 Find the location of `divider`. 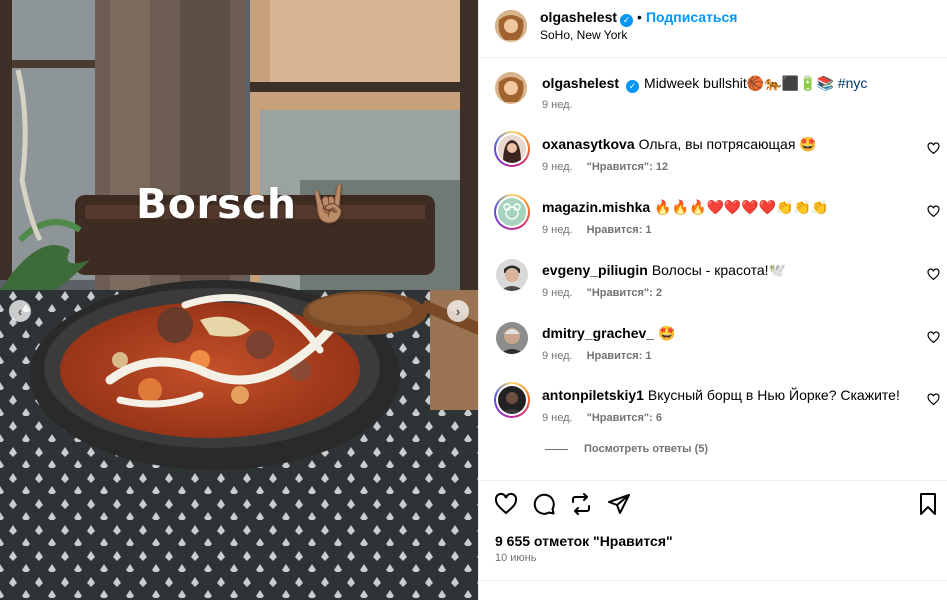

divider is located at coordinates (713, 580).